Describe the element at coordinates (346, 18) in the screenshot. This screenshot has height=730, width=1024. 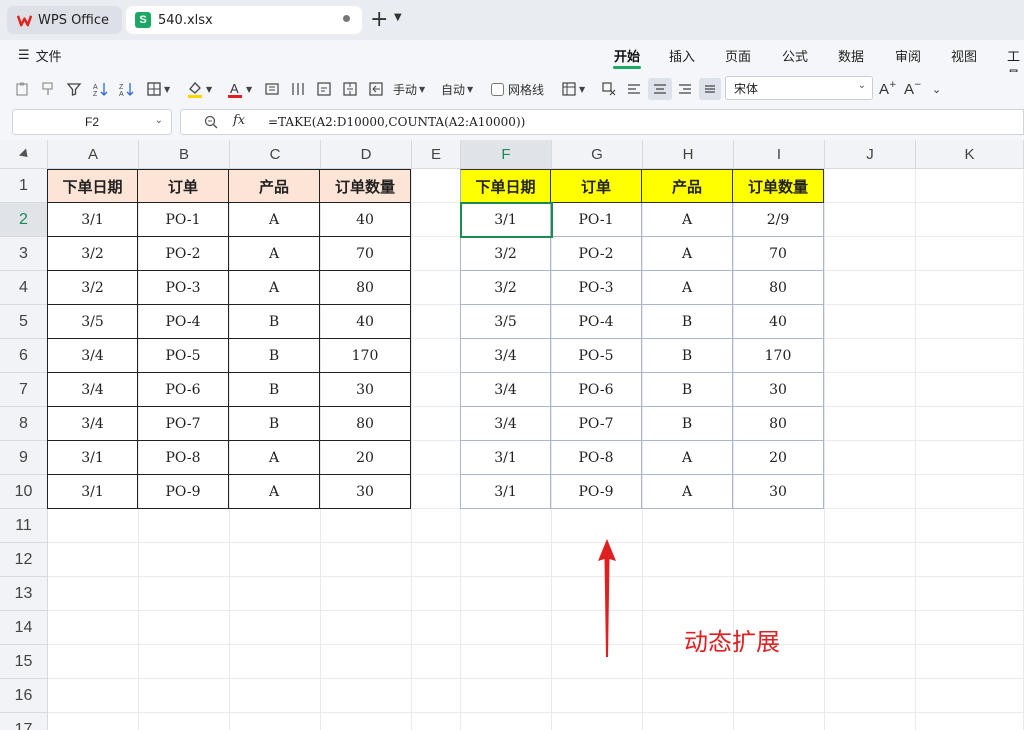
I see `unsaved-dot-icon` at that location.